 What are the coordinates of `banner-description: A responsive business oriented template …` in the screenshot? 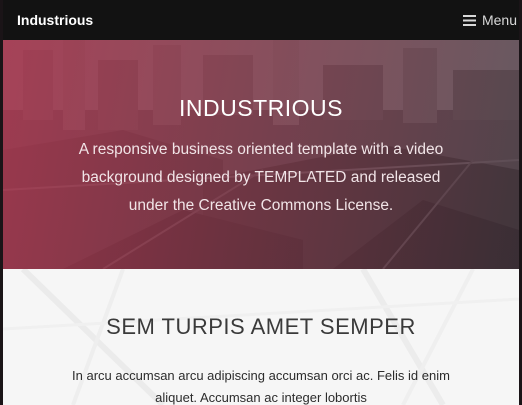 It's located at (261, 177).